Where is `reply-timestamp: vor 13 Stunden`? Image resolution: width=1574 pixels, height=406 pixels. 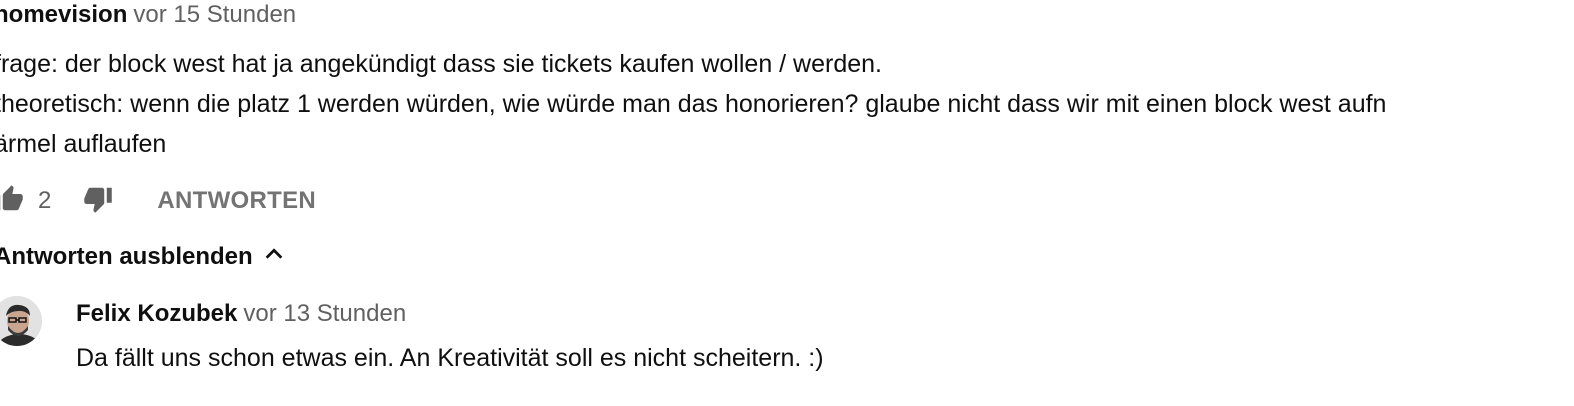
reply-timestamp: vor 13 Stunden is located at coordinates (324, 313).